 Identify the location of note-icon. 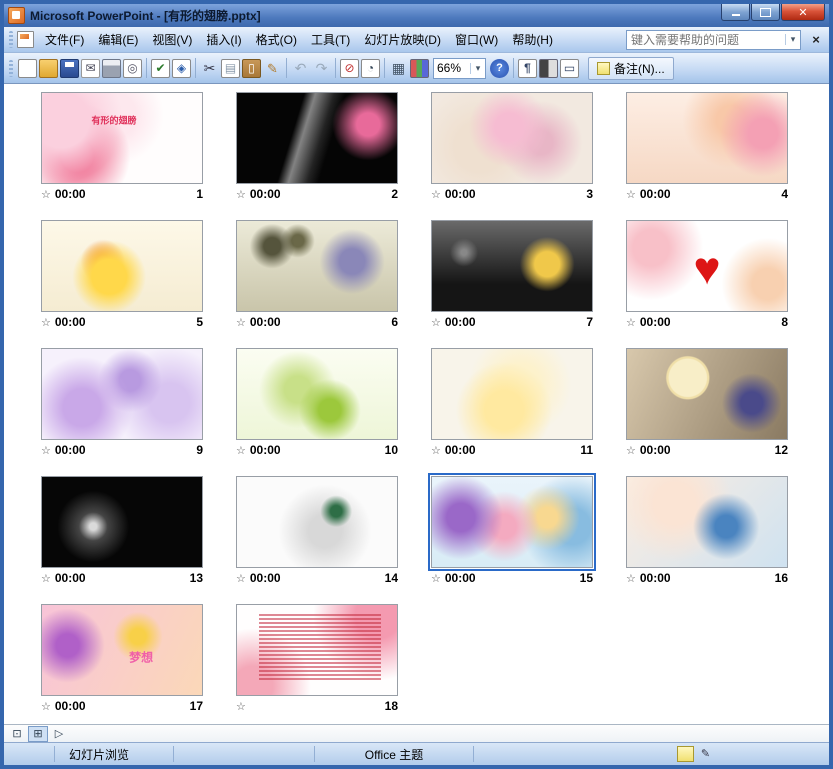
(603, 68).